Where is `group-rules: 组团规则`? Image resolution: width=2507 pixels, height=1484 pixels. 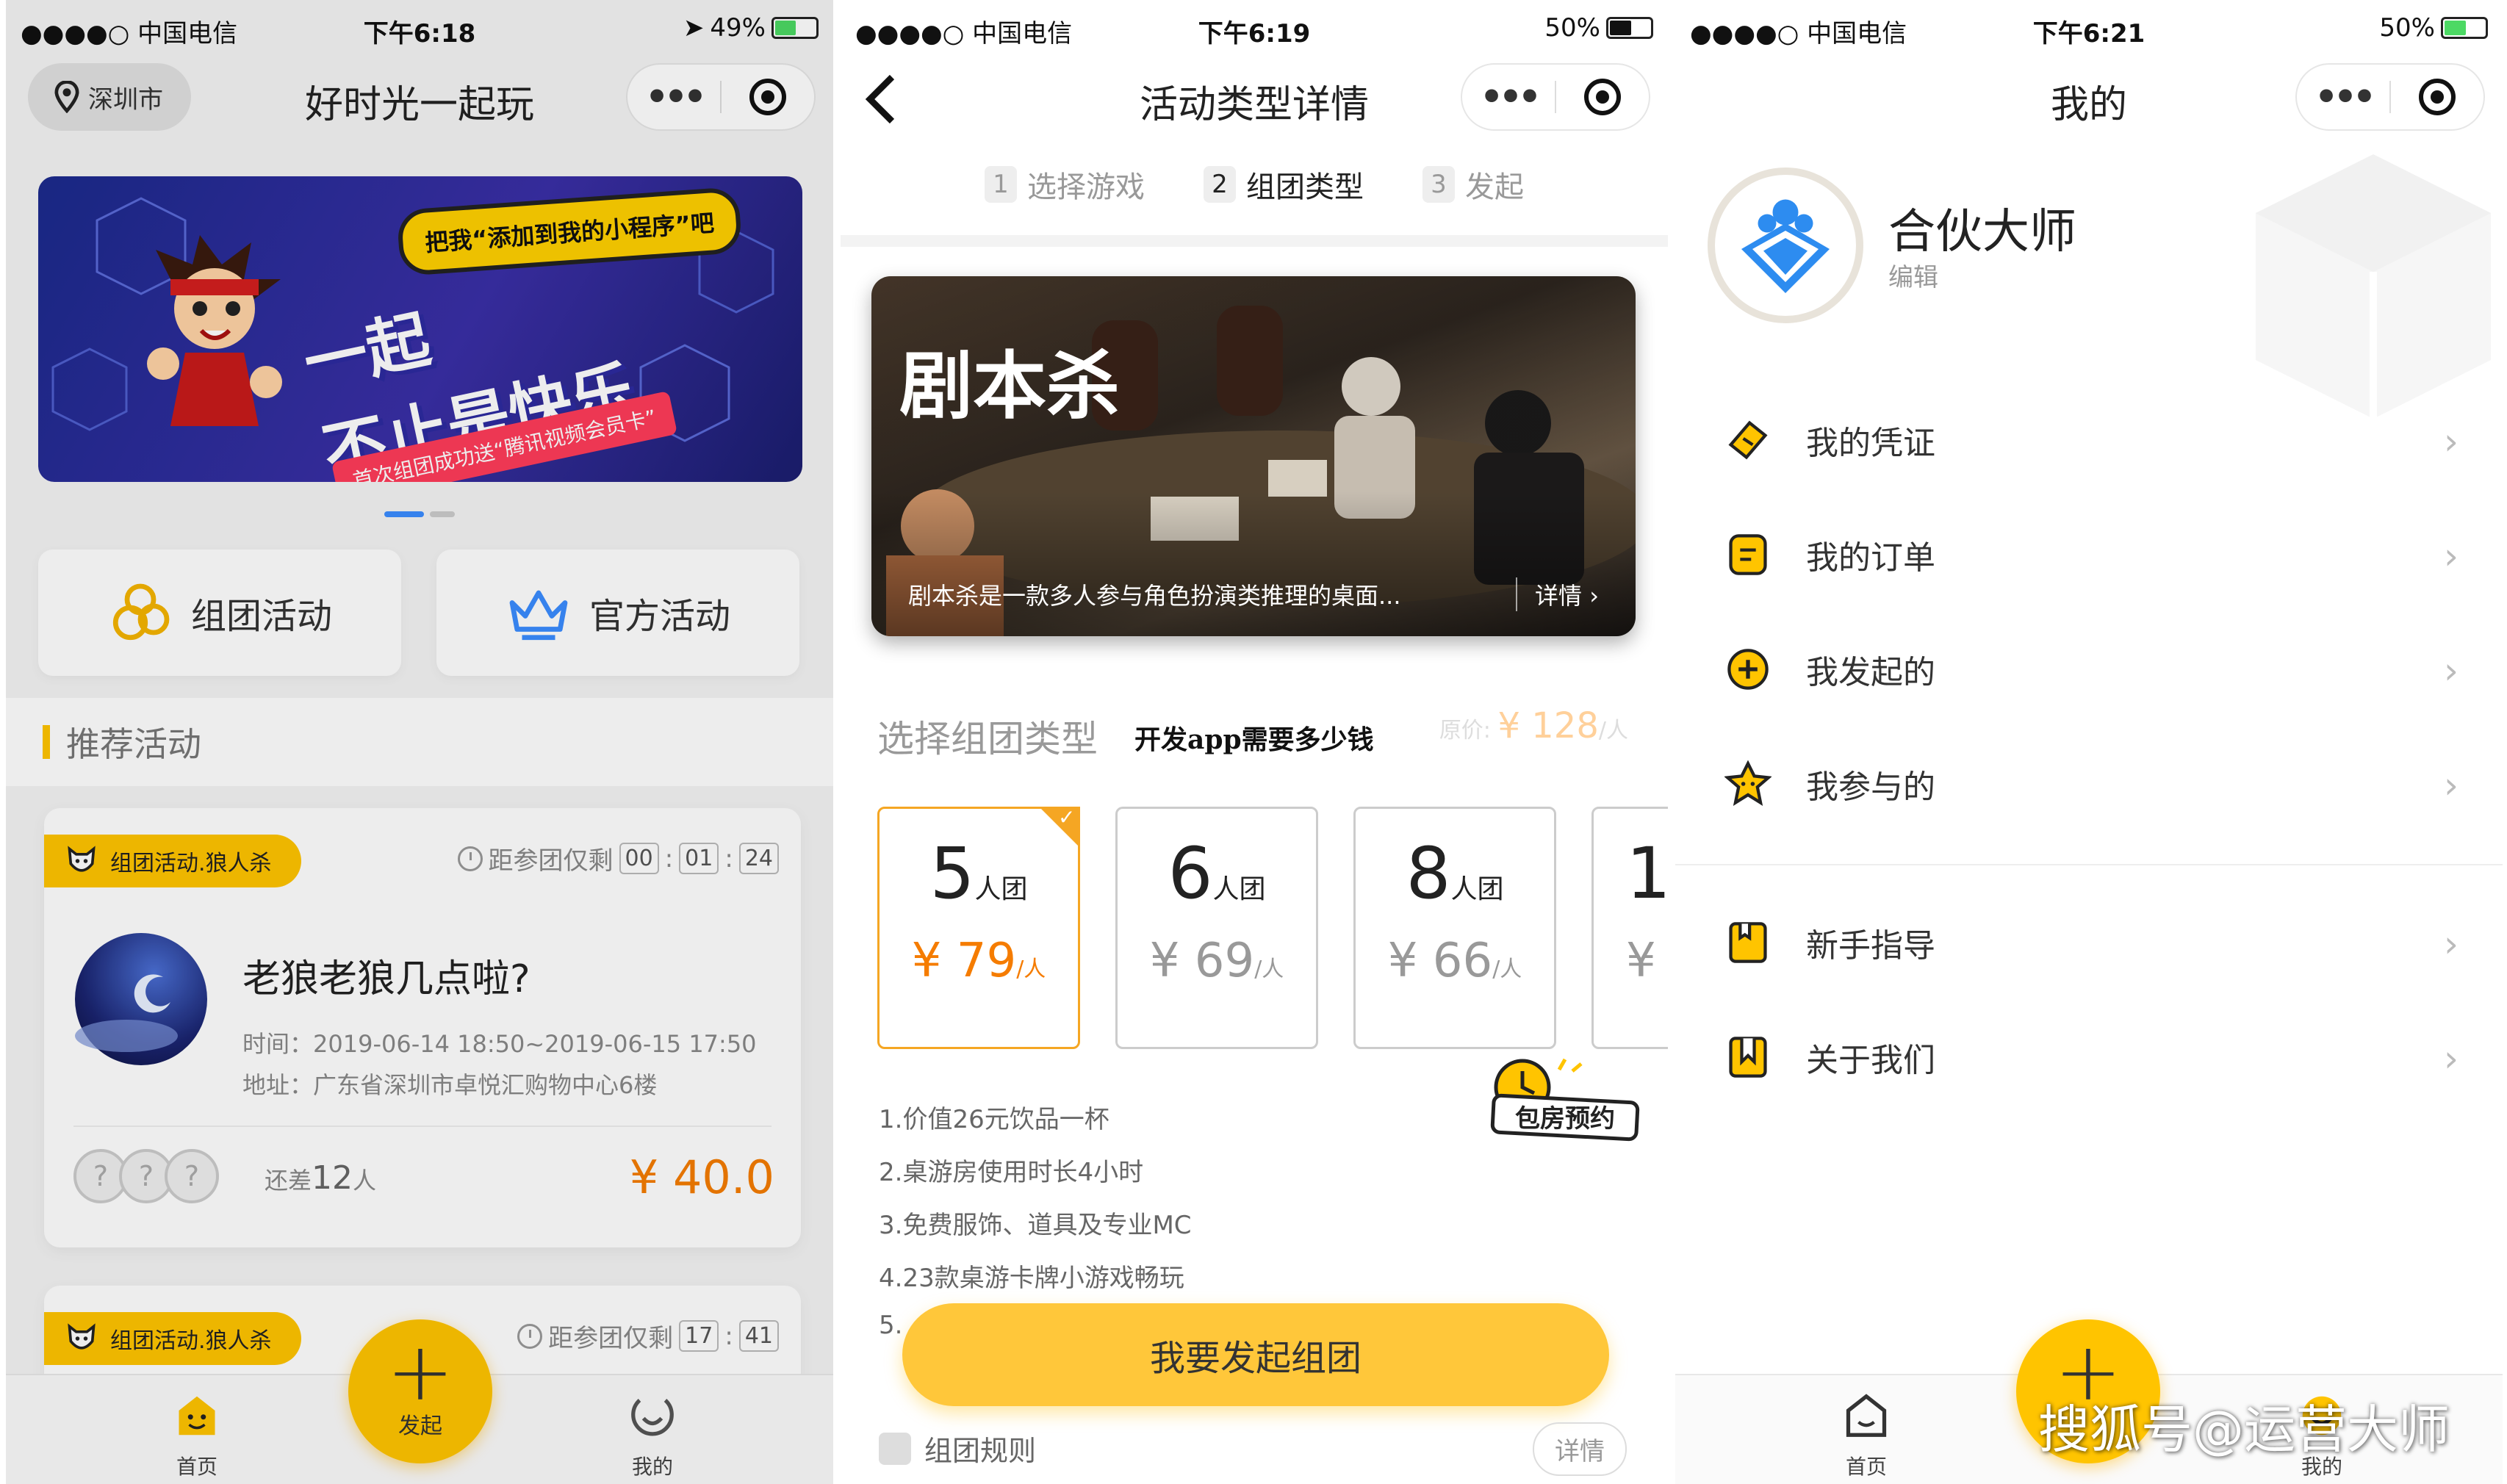
group-rules: 组团规则 is located at coordinates (957, 1448).